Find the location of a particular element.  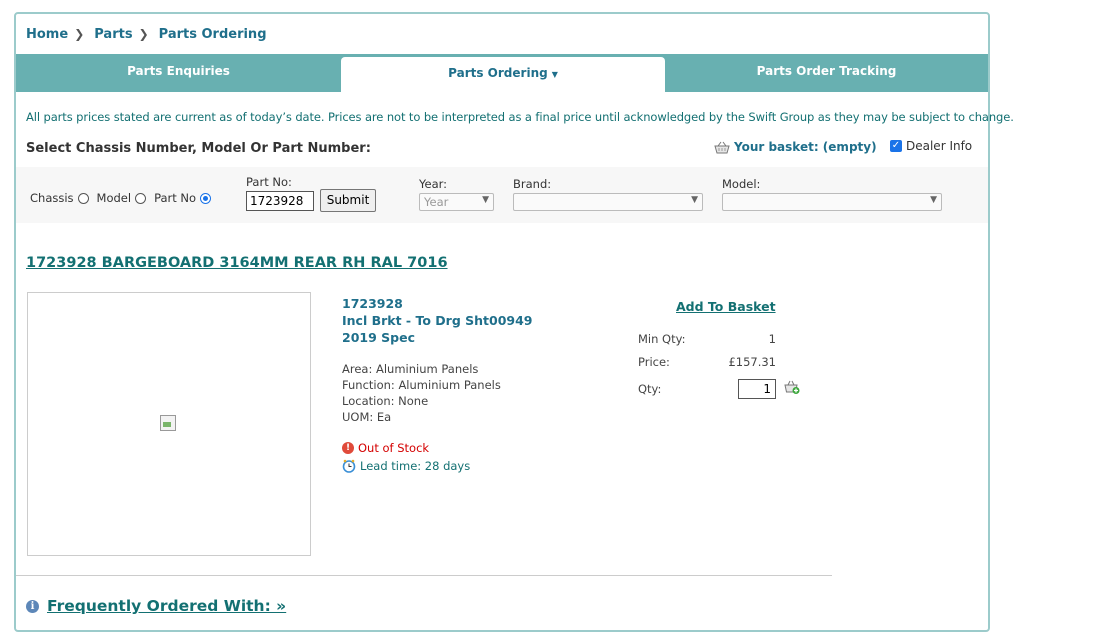

lead-time-text: Lead time: 28 days is located at coordinates (415, 466).